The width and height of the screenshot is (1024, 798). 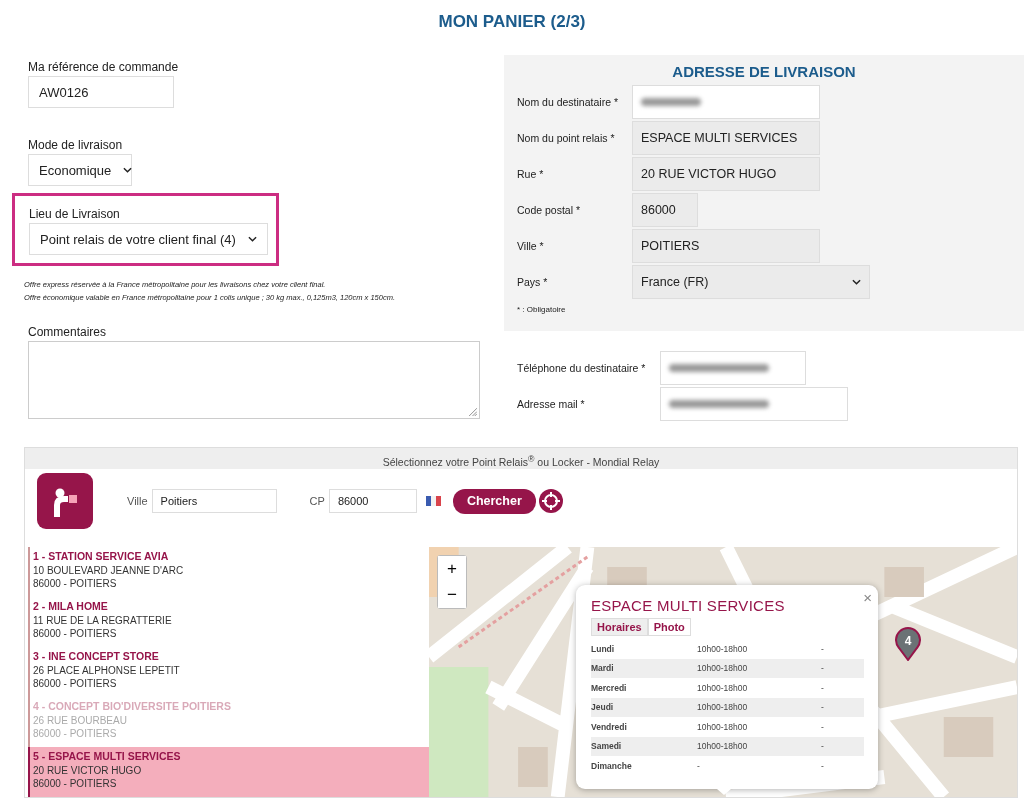 I want to click on field-label: Ma référence de commande, so click(x=103, y=67).